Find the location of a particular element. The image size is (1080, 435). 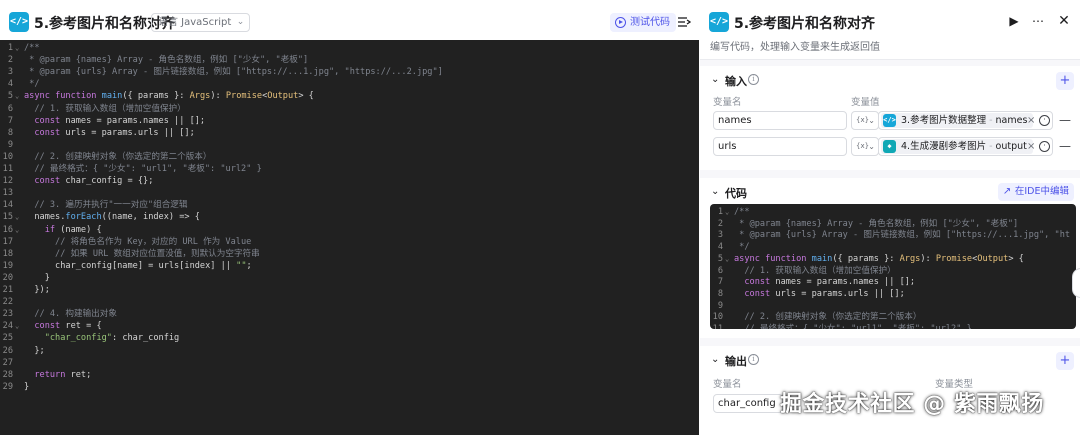

code-section-header: ⌄ 代码 ↗ 在IDE中编辑 is located at coordinates (890, 192).